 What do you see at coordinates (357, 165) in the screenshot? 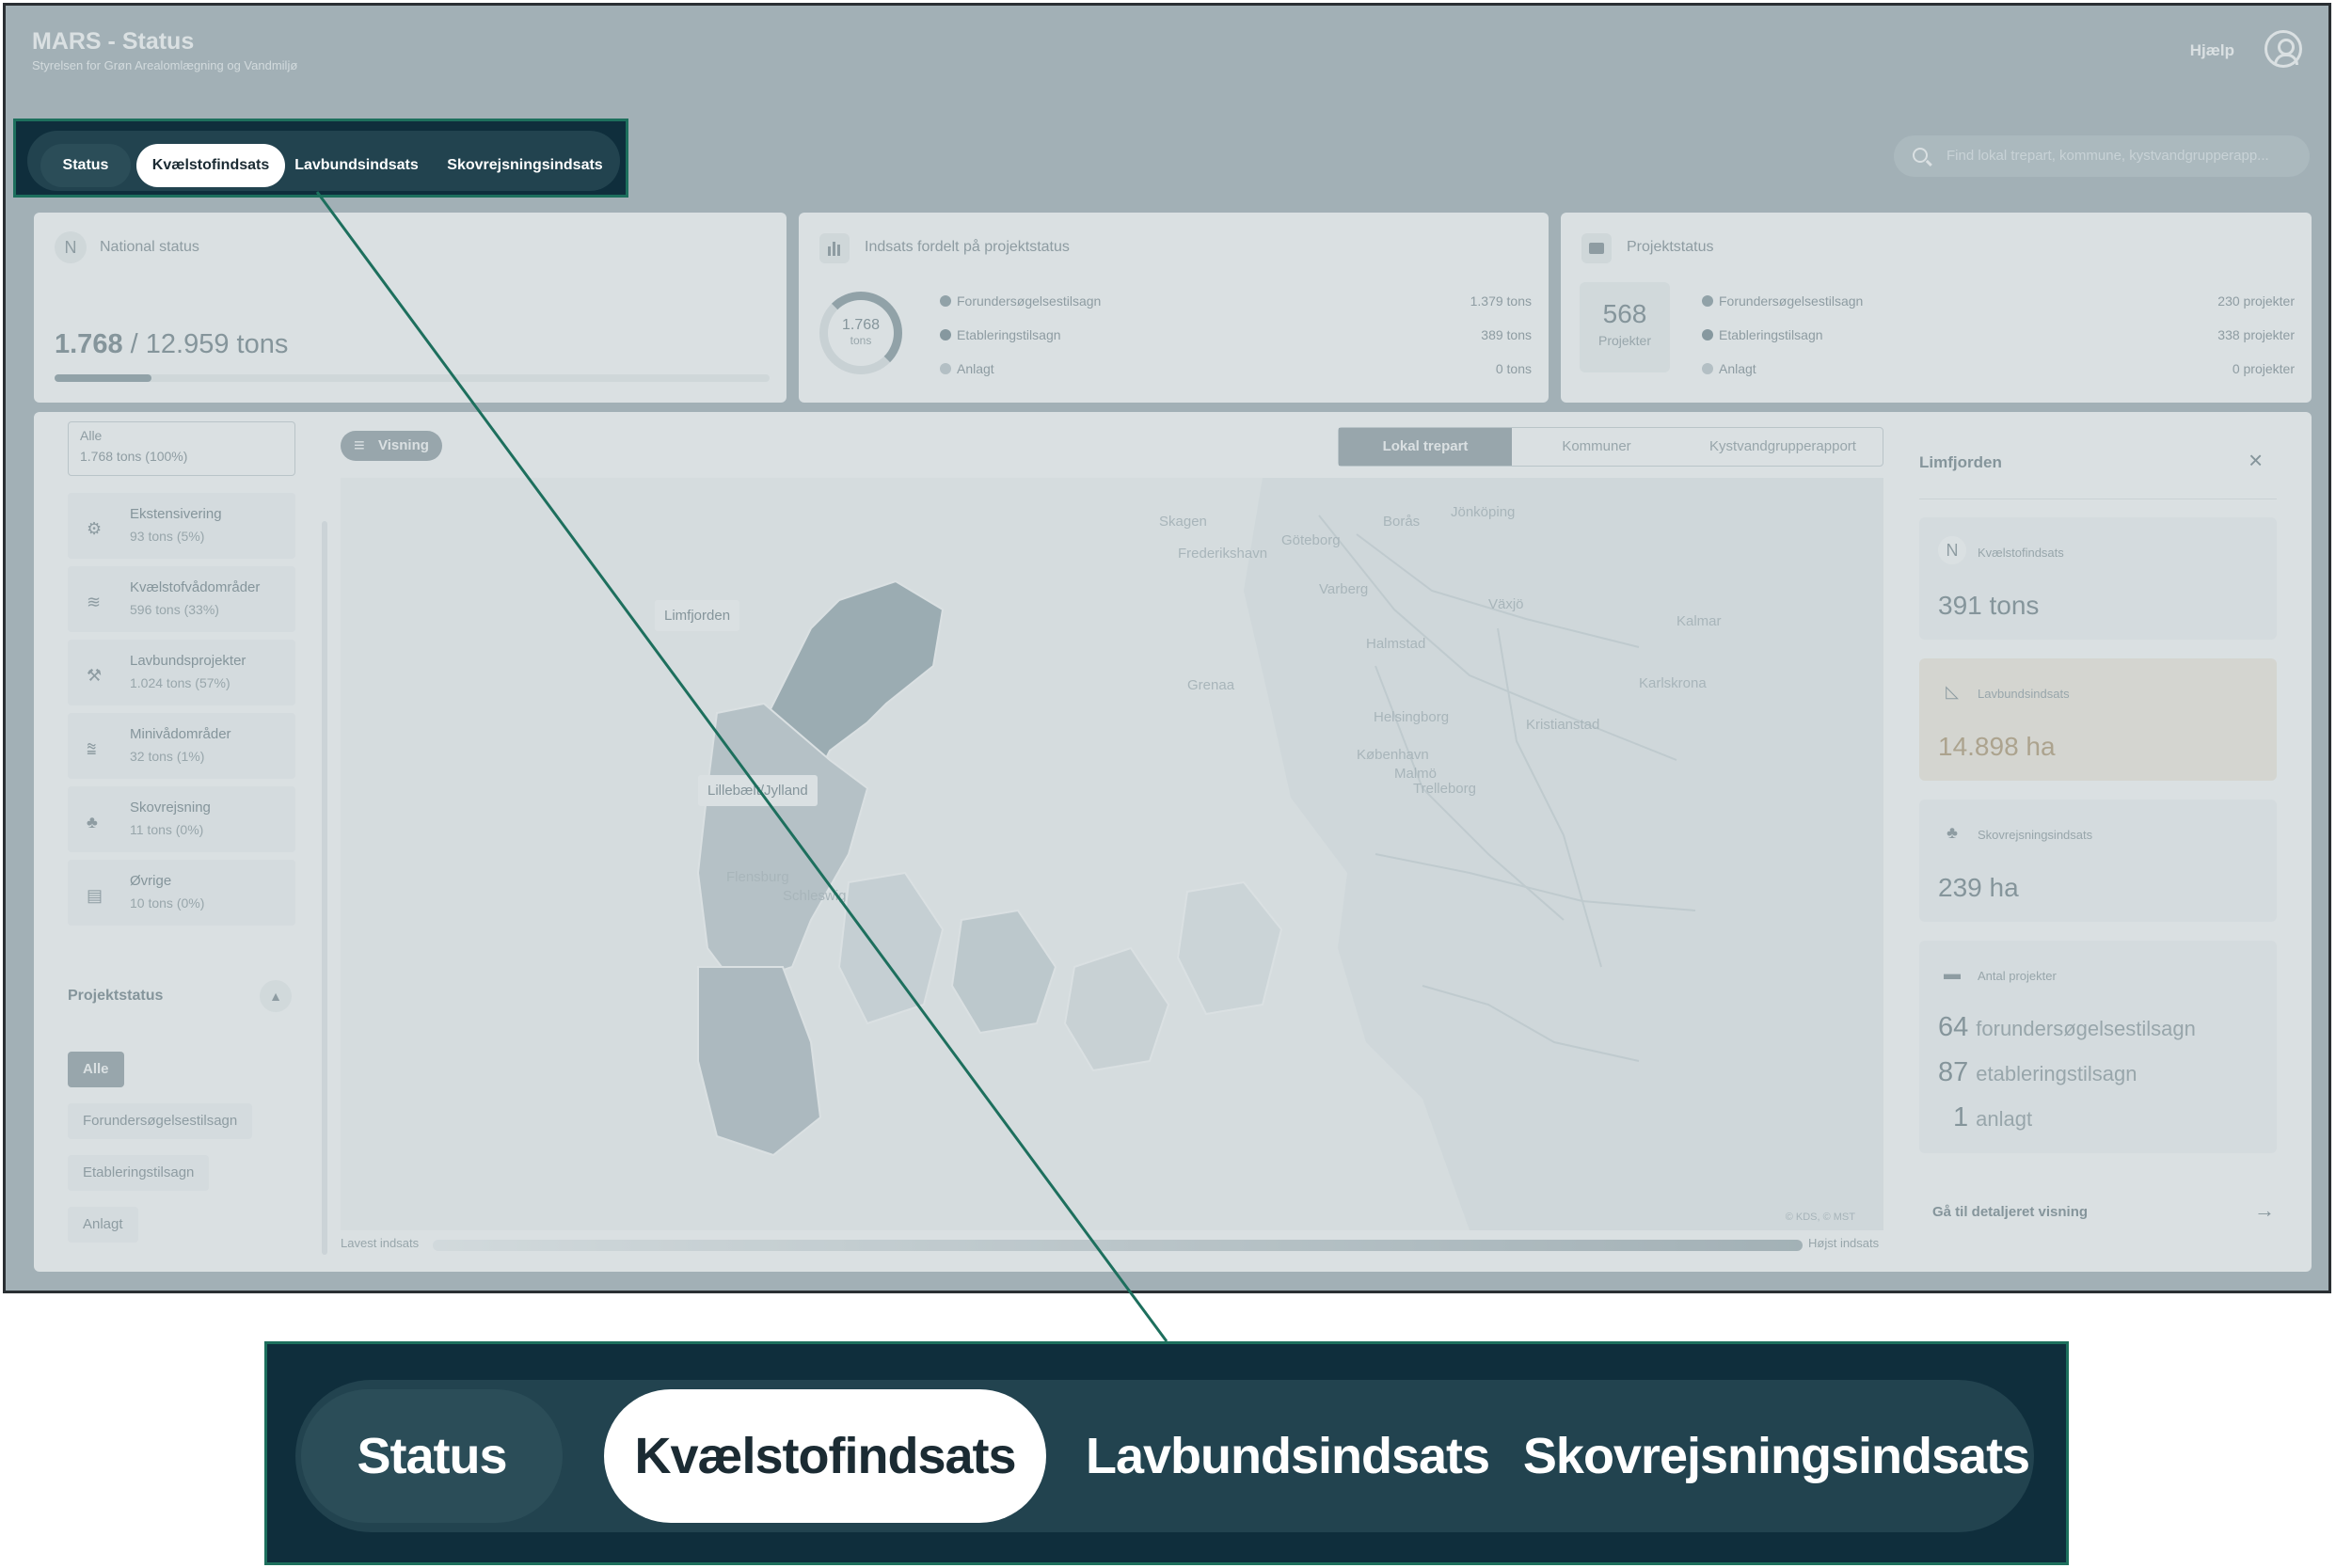
I see `tab-lavbundsindsats: Lavbundsindsats` at bounding box center [357, 165].